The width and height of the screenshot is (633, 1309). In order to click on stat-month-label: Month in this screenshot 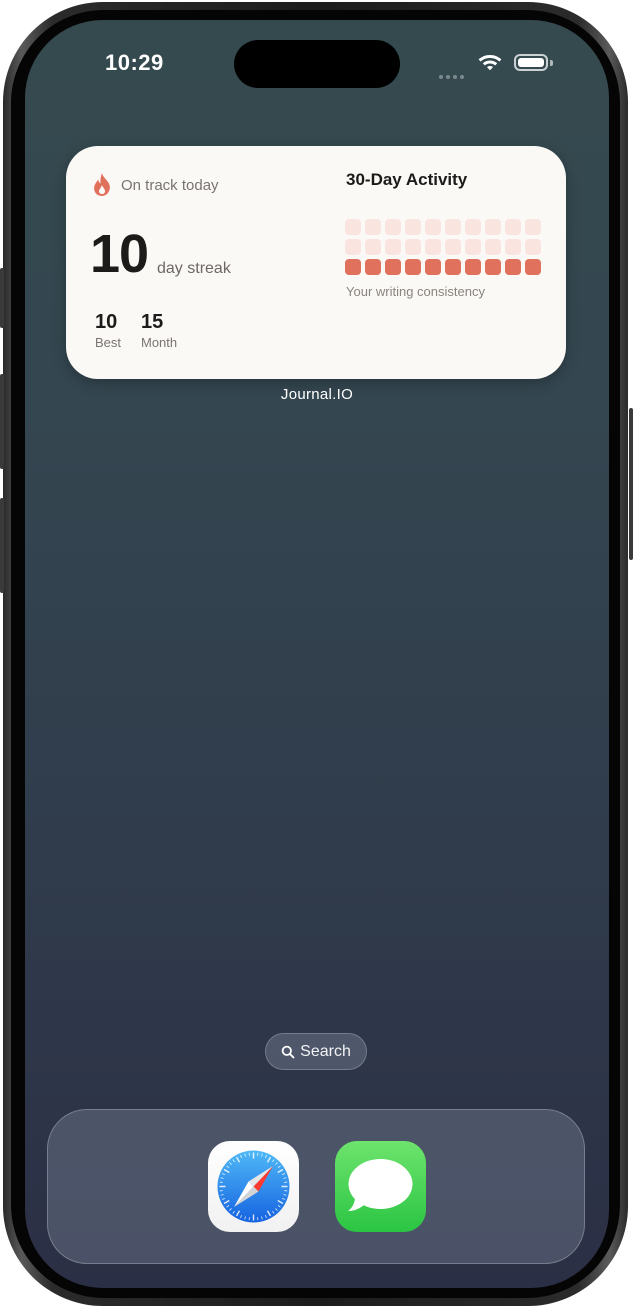, I will do `click(159, 342)`.